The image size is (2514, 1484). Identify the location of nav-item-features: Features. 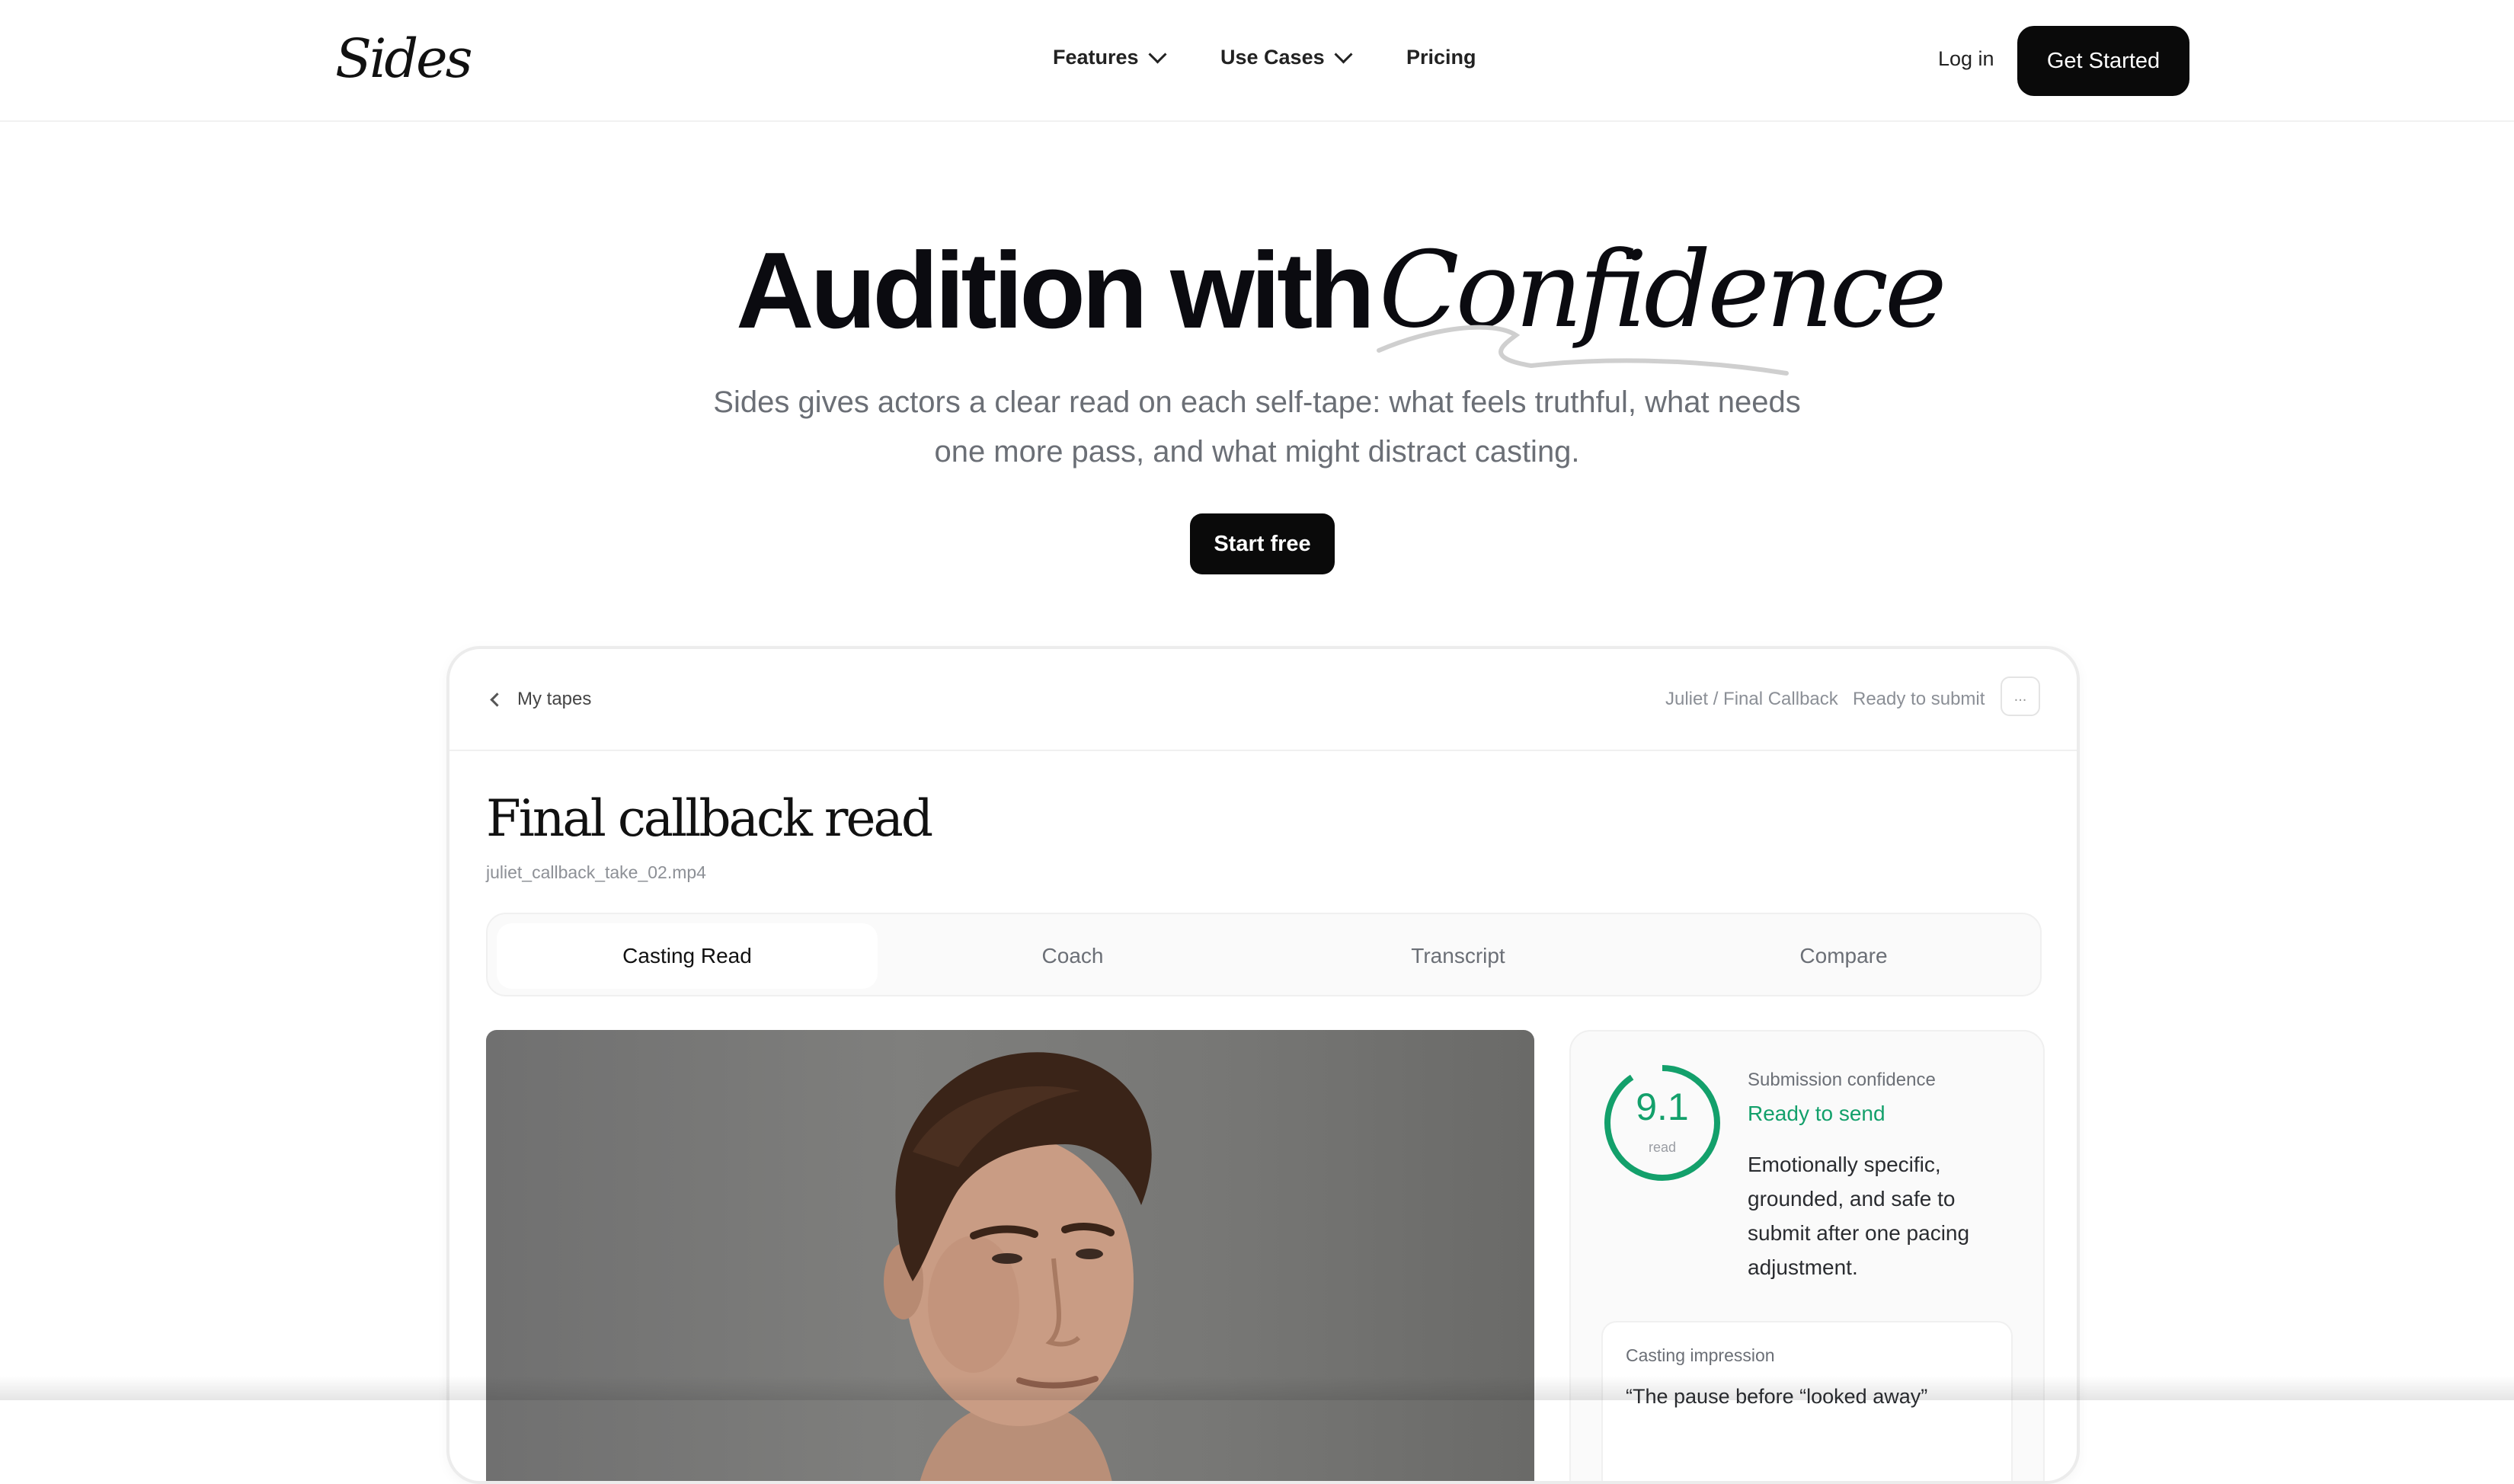
(1110, 57).